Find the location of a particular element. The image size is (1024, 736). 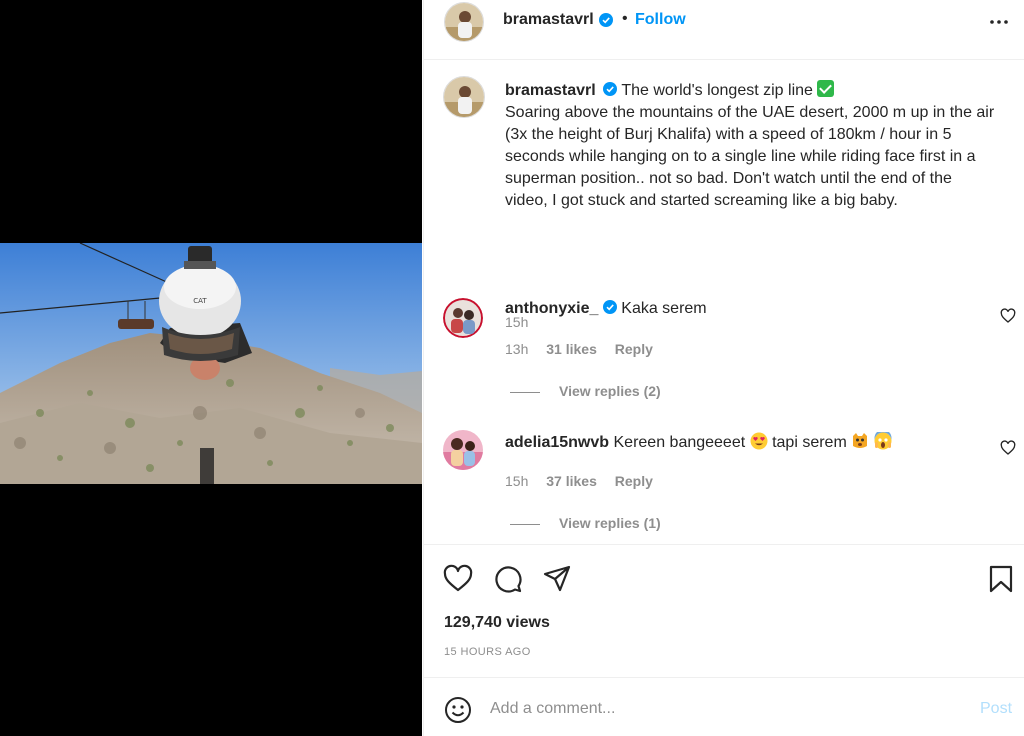

post-timestamp: 15 HOURS AGO is located at coordinates (487, 652).